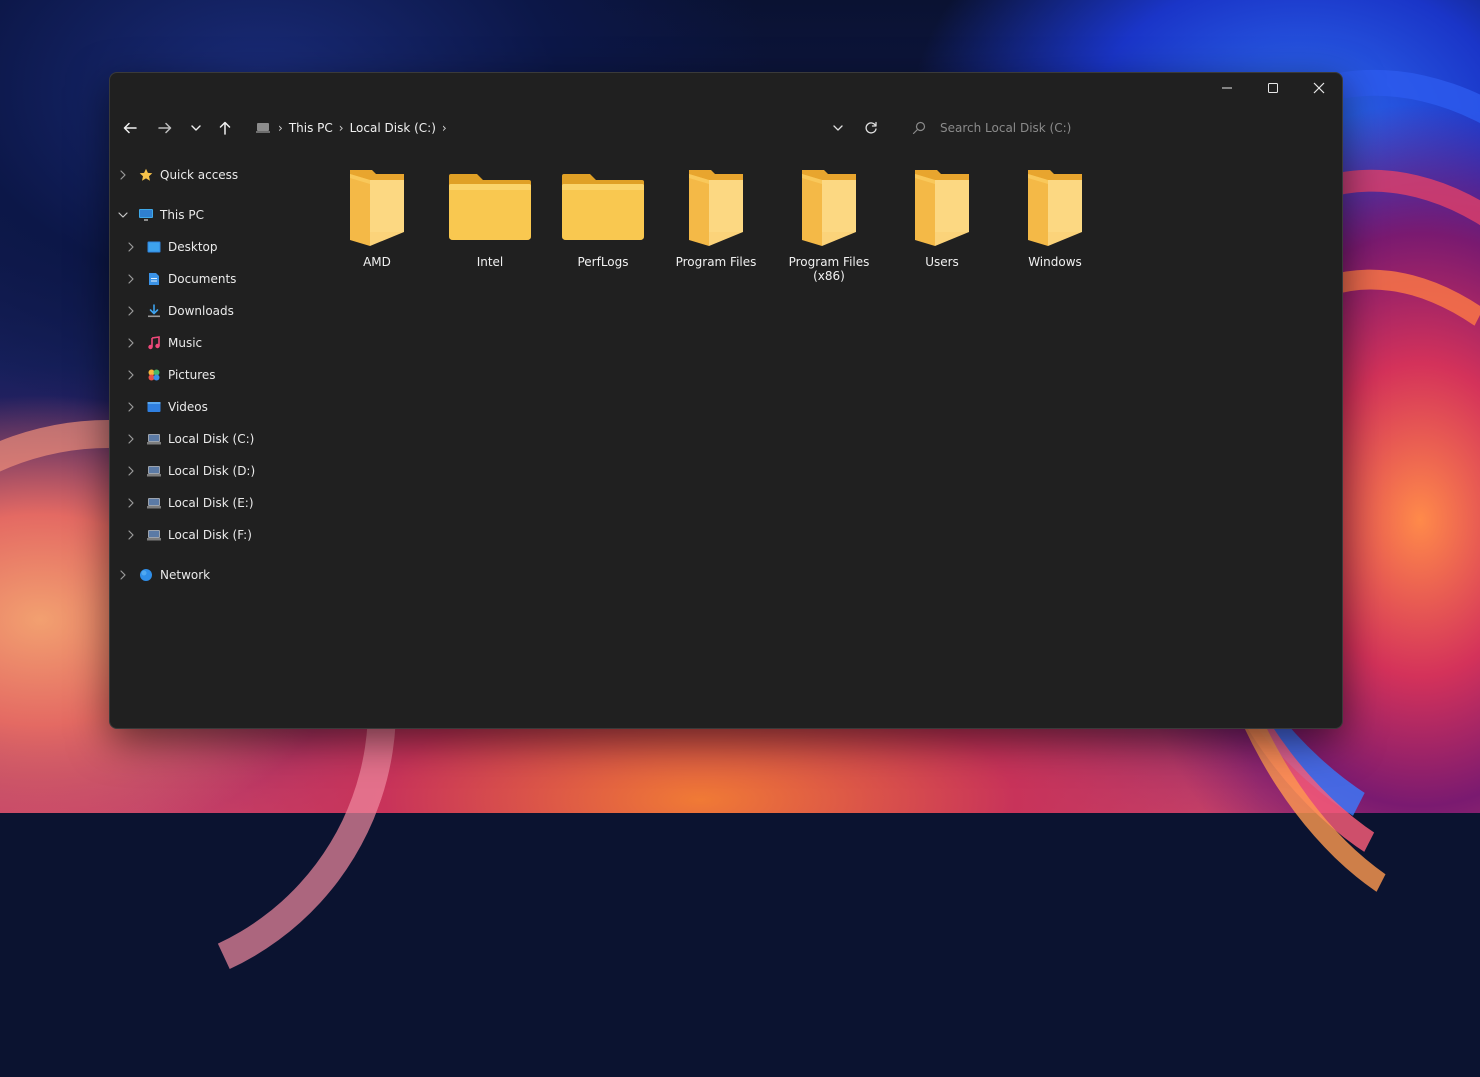 This screenshot has width=1480, height=1077. What do you see at coordinates (163, 343) in the screenshot?
I see `sidebar-item-music: Music` at bounding box center [163, 343].